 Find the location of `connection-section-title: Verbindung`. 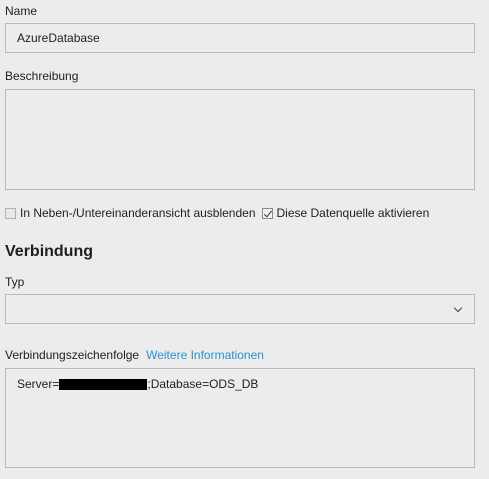

connection-section-title: Verbindung is located at coordinates (49, 251).